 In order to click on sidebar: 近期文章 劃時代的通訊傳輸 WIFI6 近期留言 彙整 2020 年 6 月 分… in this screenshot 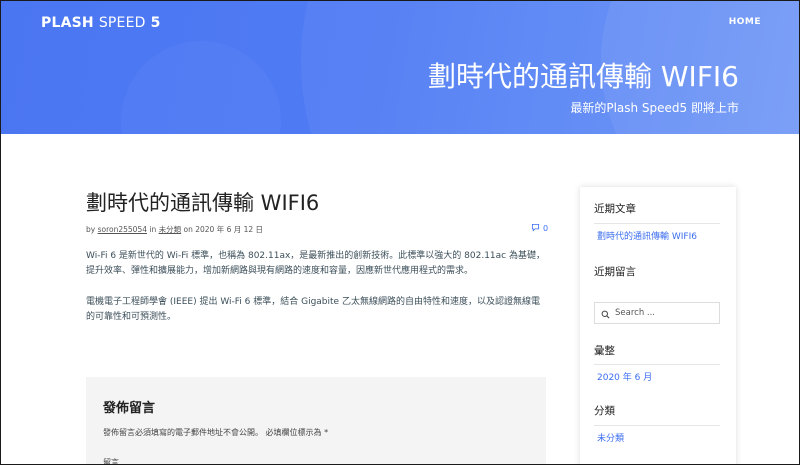, I will do `click(658, 325)`.